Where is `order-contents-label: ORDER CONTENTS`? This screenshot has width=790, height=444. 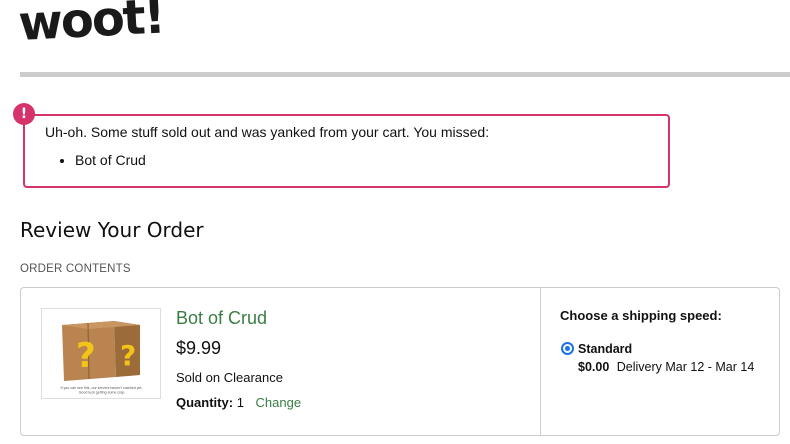
order-contents-label: ORDER CONTENTS is located at coordinates (75, 269).